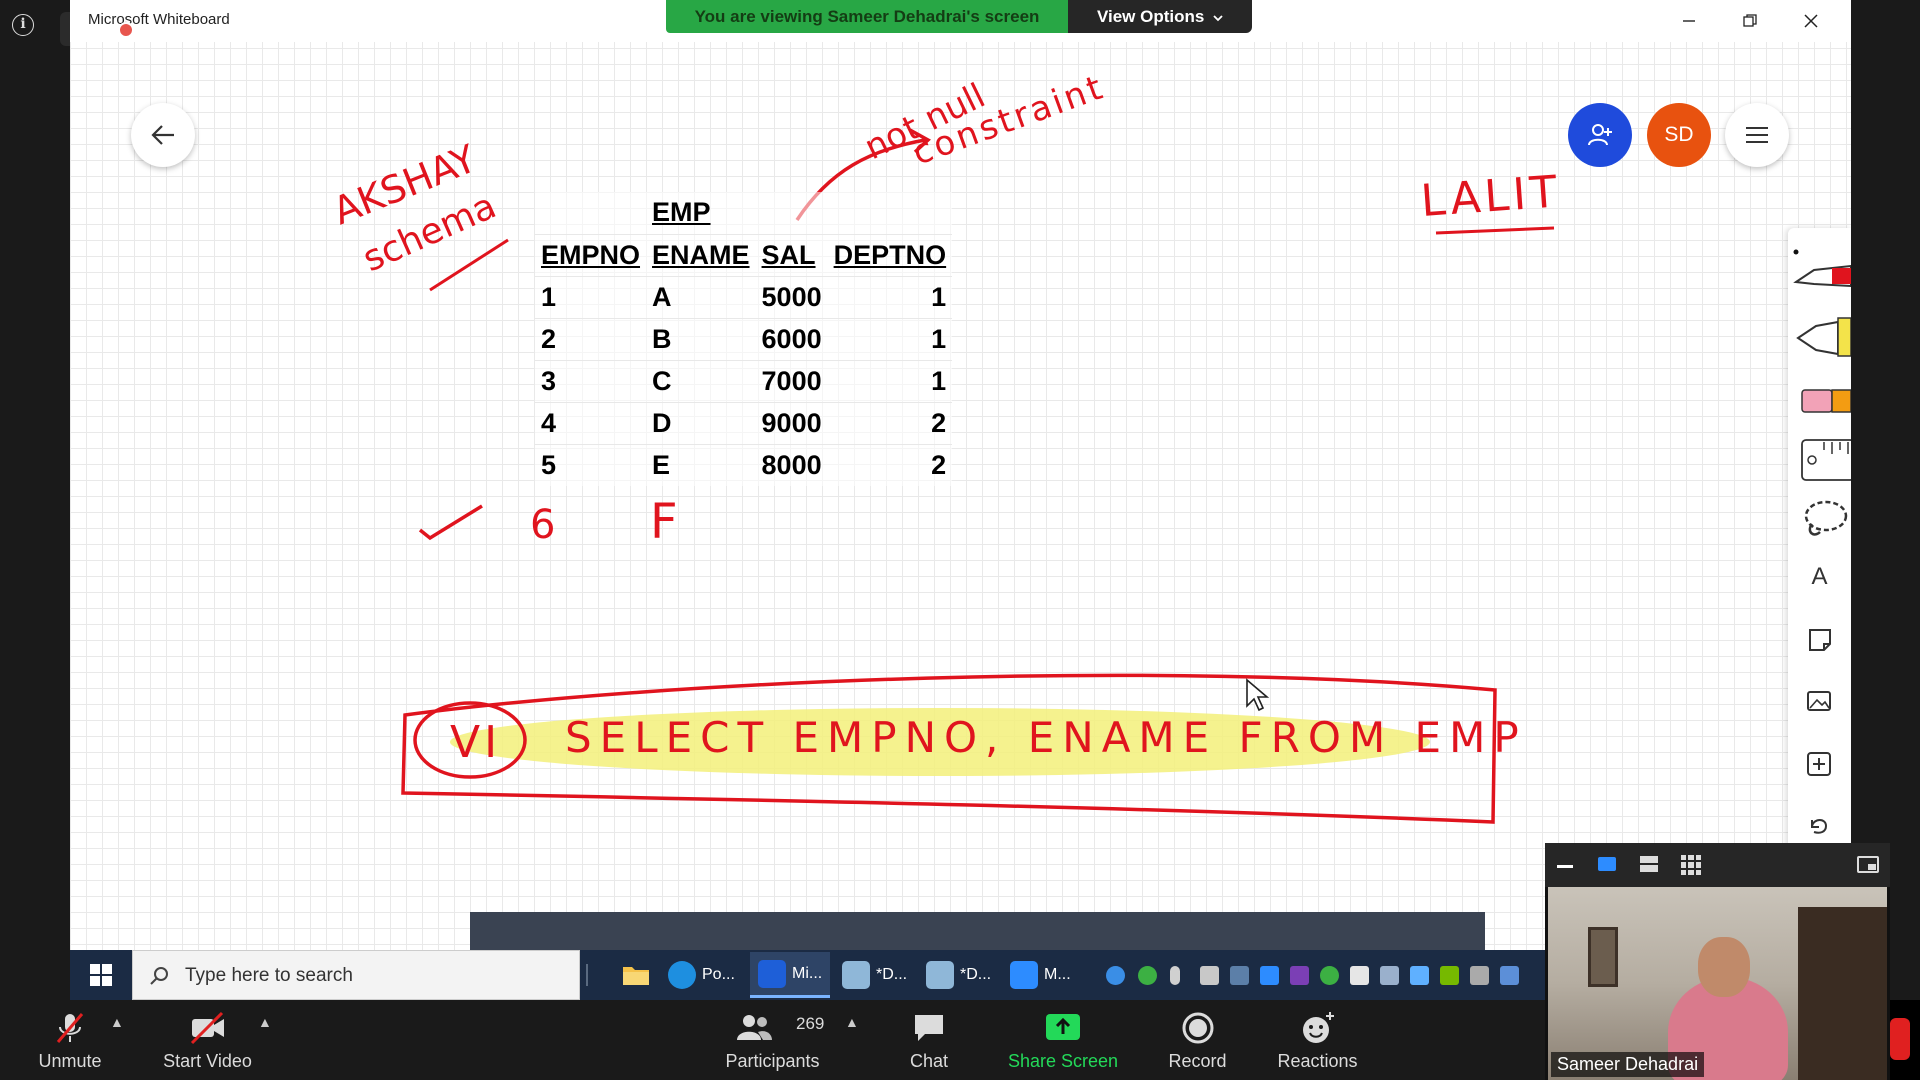 Image resolution: width=1920 pixels, height=1080 pixels. I want to click on reactions-button: Reactions, so click(1317, 1040).